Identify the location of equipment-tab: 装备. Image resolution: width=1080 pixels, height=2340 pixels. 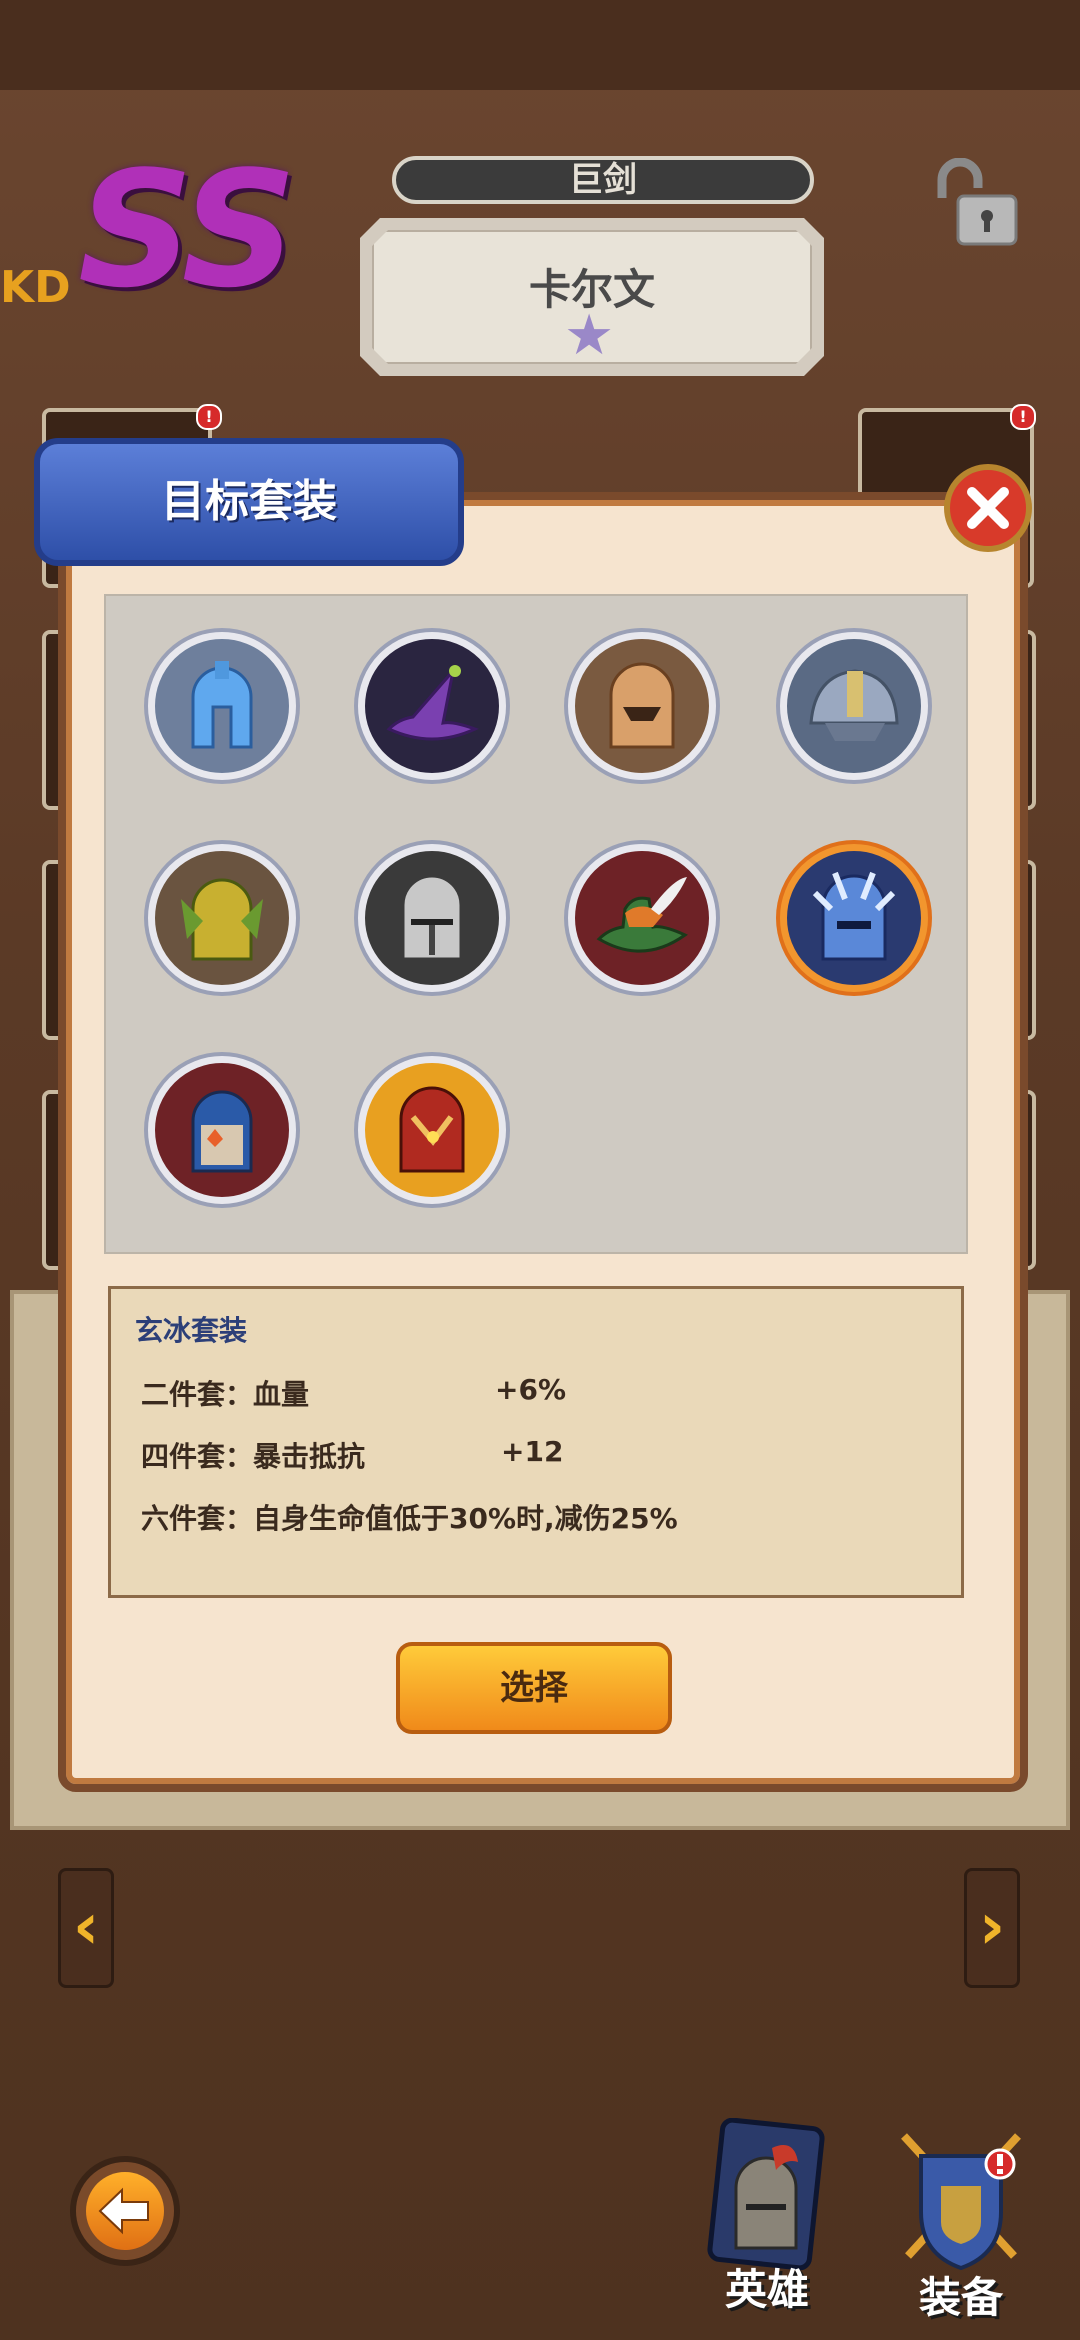
(961, 2225).